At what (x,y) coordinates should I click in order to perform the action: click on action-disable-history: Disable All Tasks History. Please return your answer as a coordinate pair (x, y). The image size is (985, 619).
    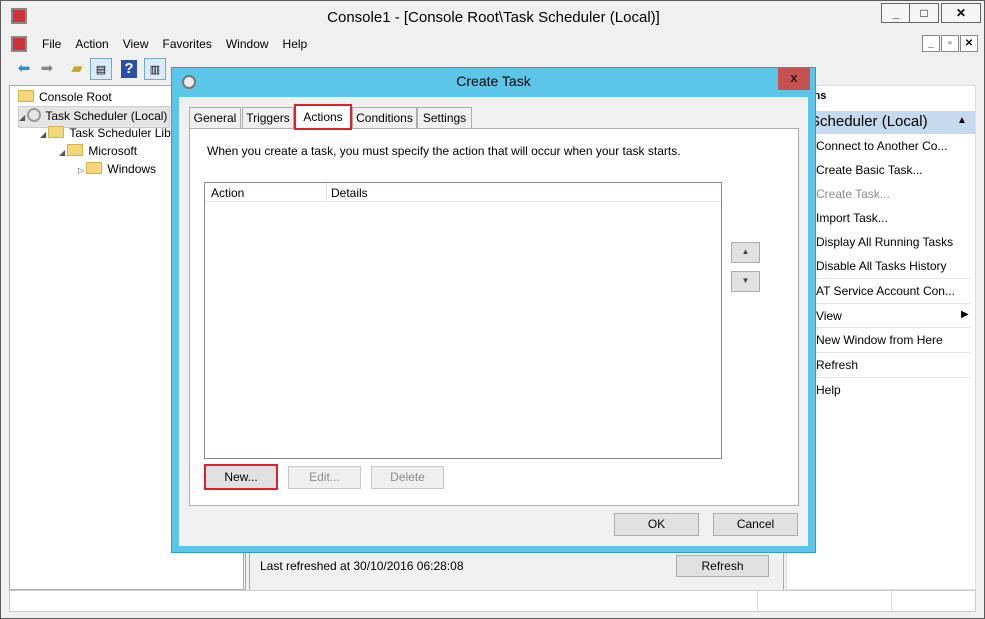
    Looking at the image, I should click on (881, 266).